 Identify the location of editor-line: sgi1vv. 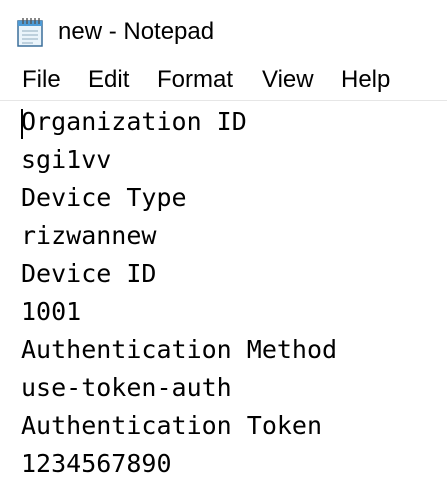
(66, 159).